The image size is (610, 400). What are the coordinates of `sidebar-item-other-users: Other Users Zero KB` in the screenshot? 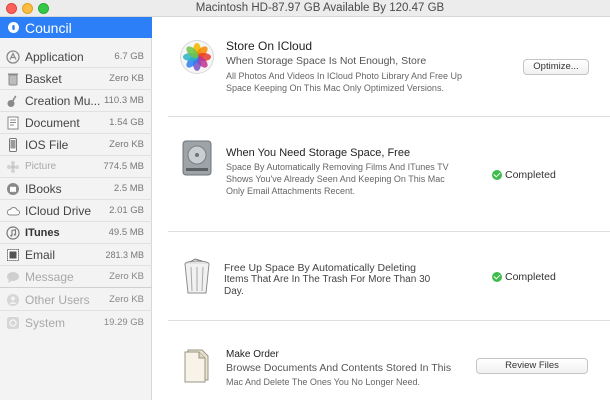 It's located at (76, 299).